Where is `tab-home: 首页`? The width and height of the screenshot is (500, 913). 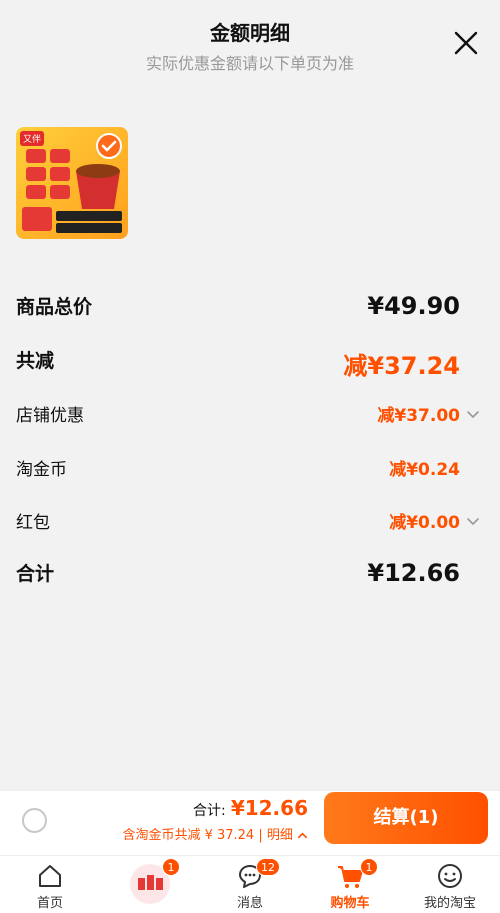 tab-home: 首页 is located at coordinates (50, 884).